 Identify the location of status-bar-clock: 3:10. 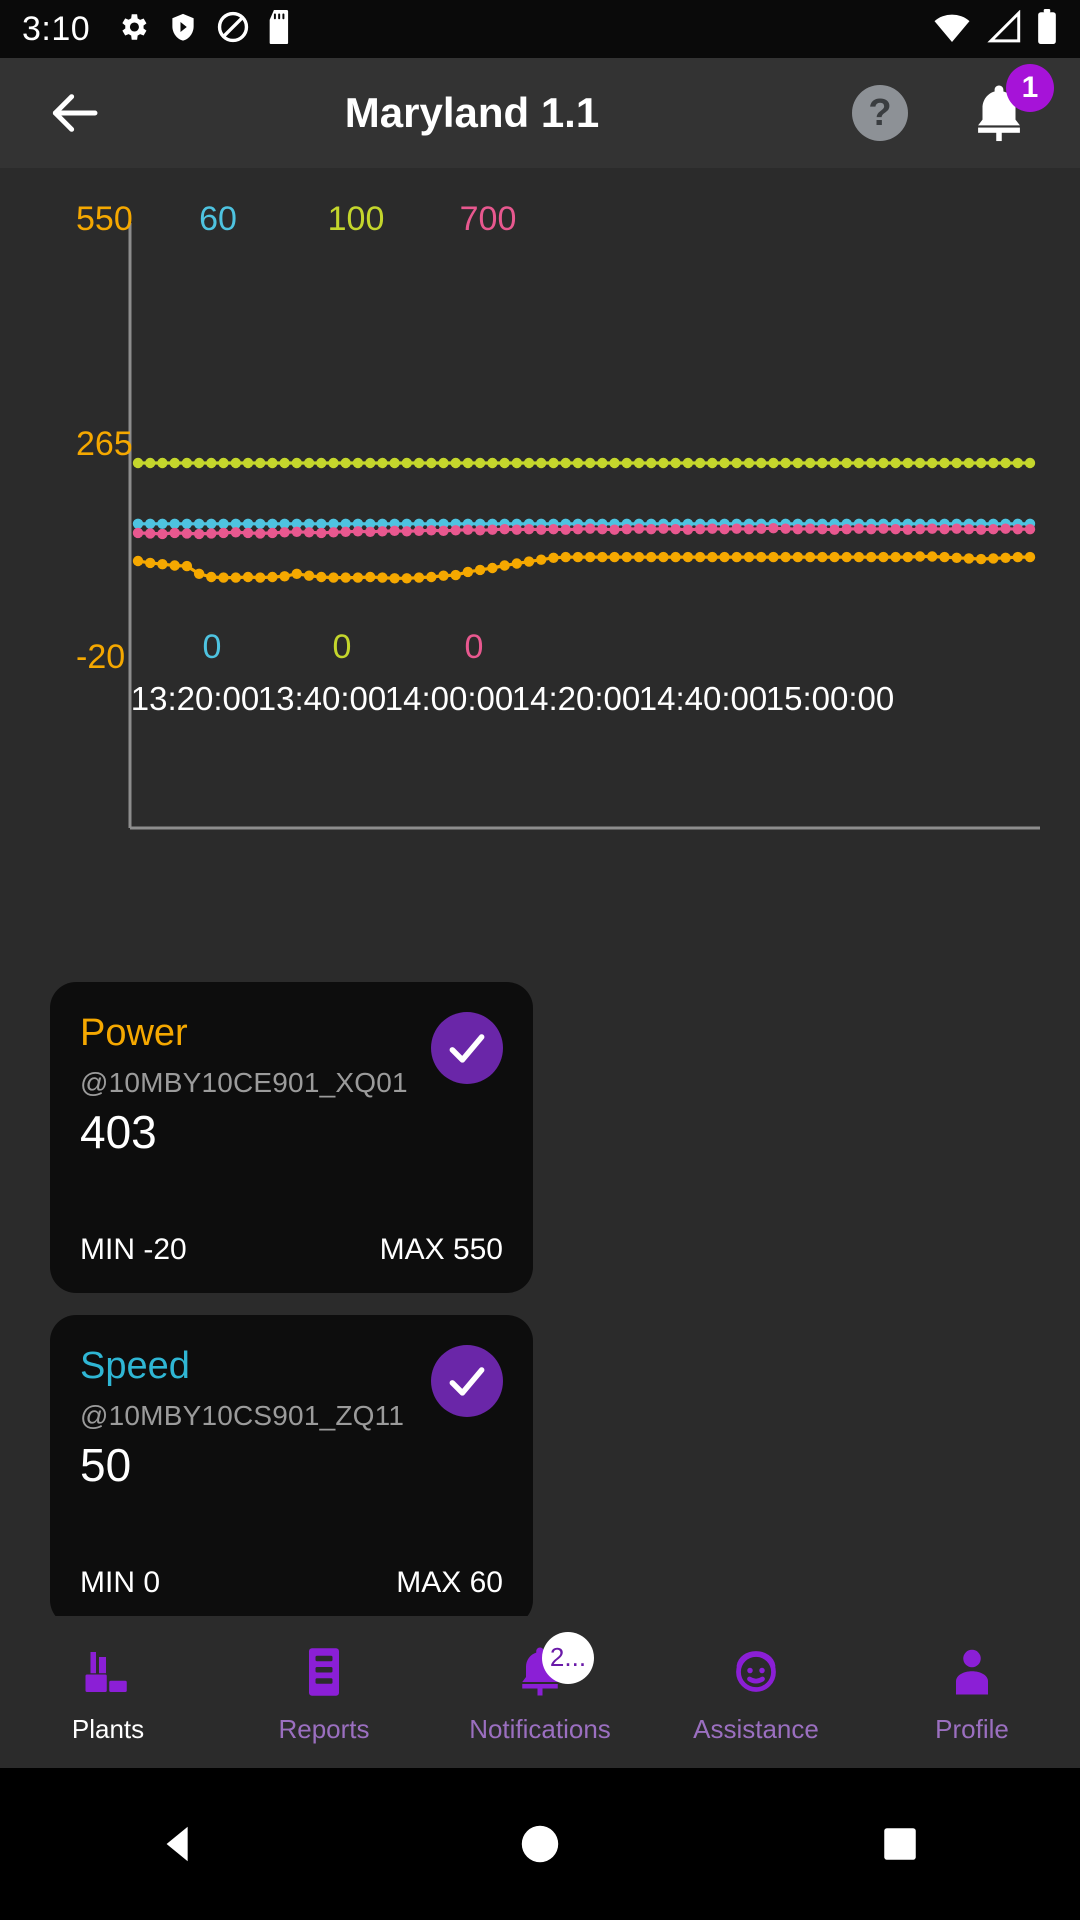
(56, 28).